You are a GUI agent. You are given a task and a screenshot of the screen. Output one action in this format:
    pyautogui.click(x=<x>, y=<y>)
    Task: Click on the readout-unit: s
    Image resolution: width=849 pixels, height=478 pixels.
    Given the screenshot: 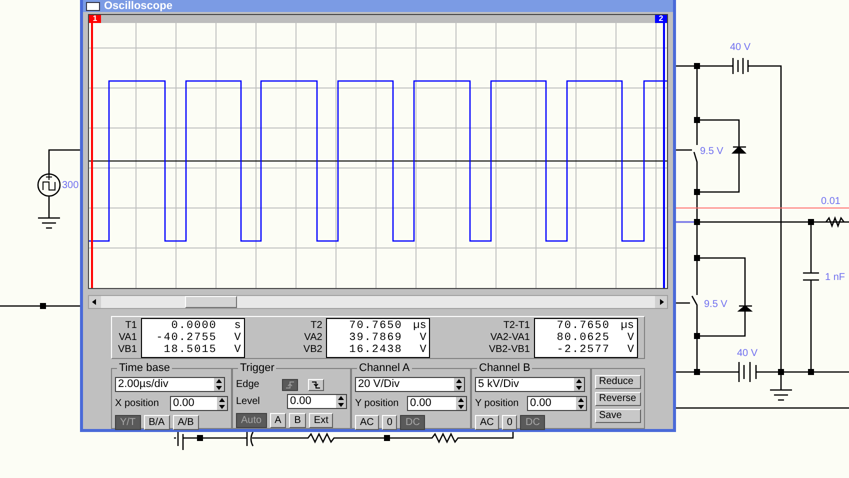 What is the action you would take?
    pyautogui.click(x=237, y=326)
    